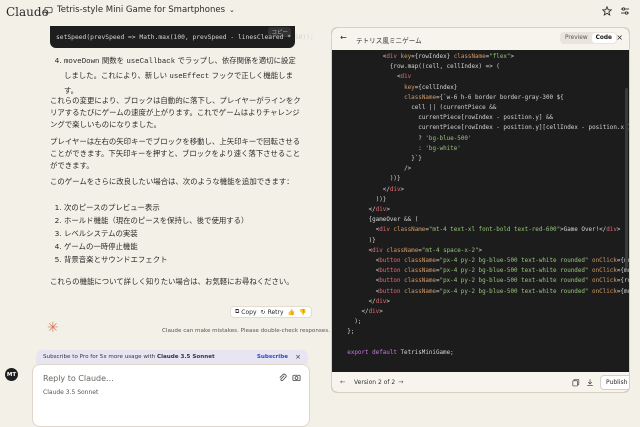 The height and width of the screenshot is (427, 640). I want to click on back-arrow-icon: ←, so click(343, 37).